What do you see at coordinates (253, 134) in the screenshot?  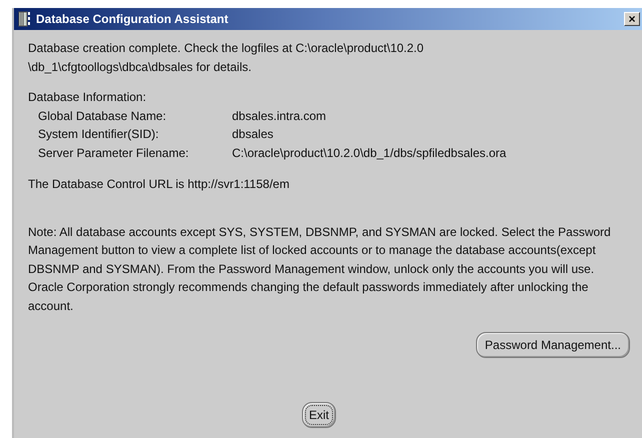 I see `info-value: dbsales` at bounding box center [253, 134].